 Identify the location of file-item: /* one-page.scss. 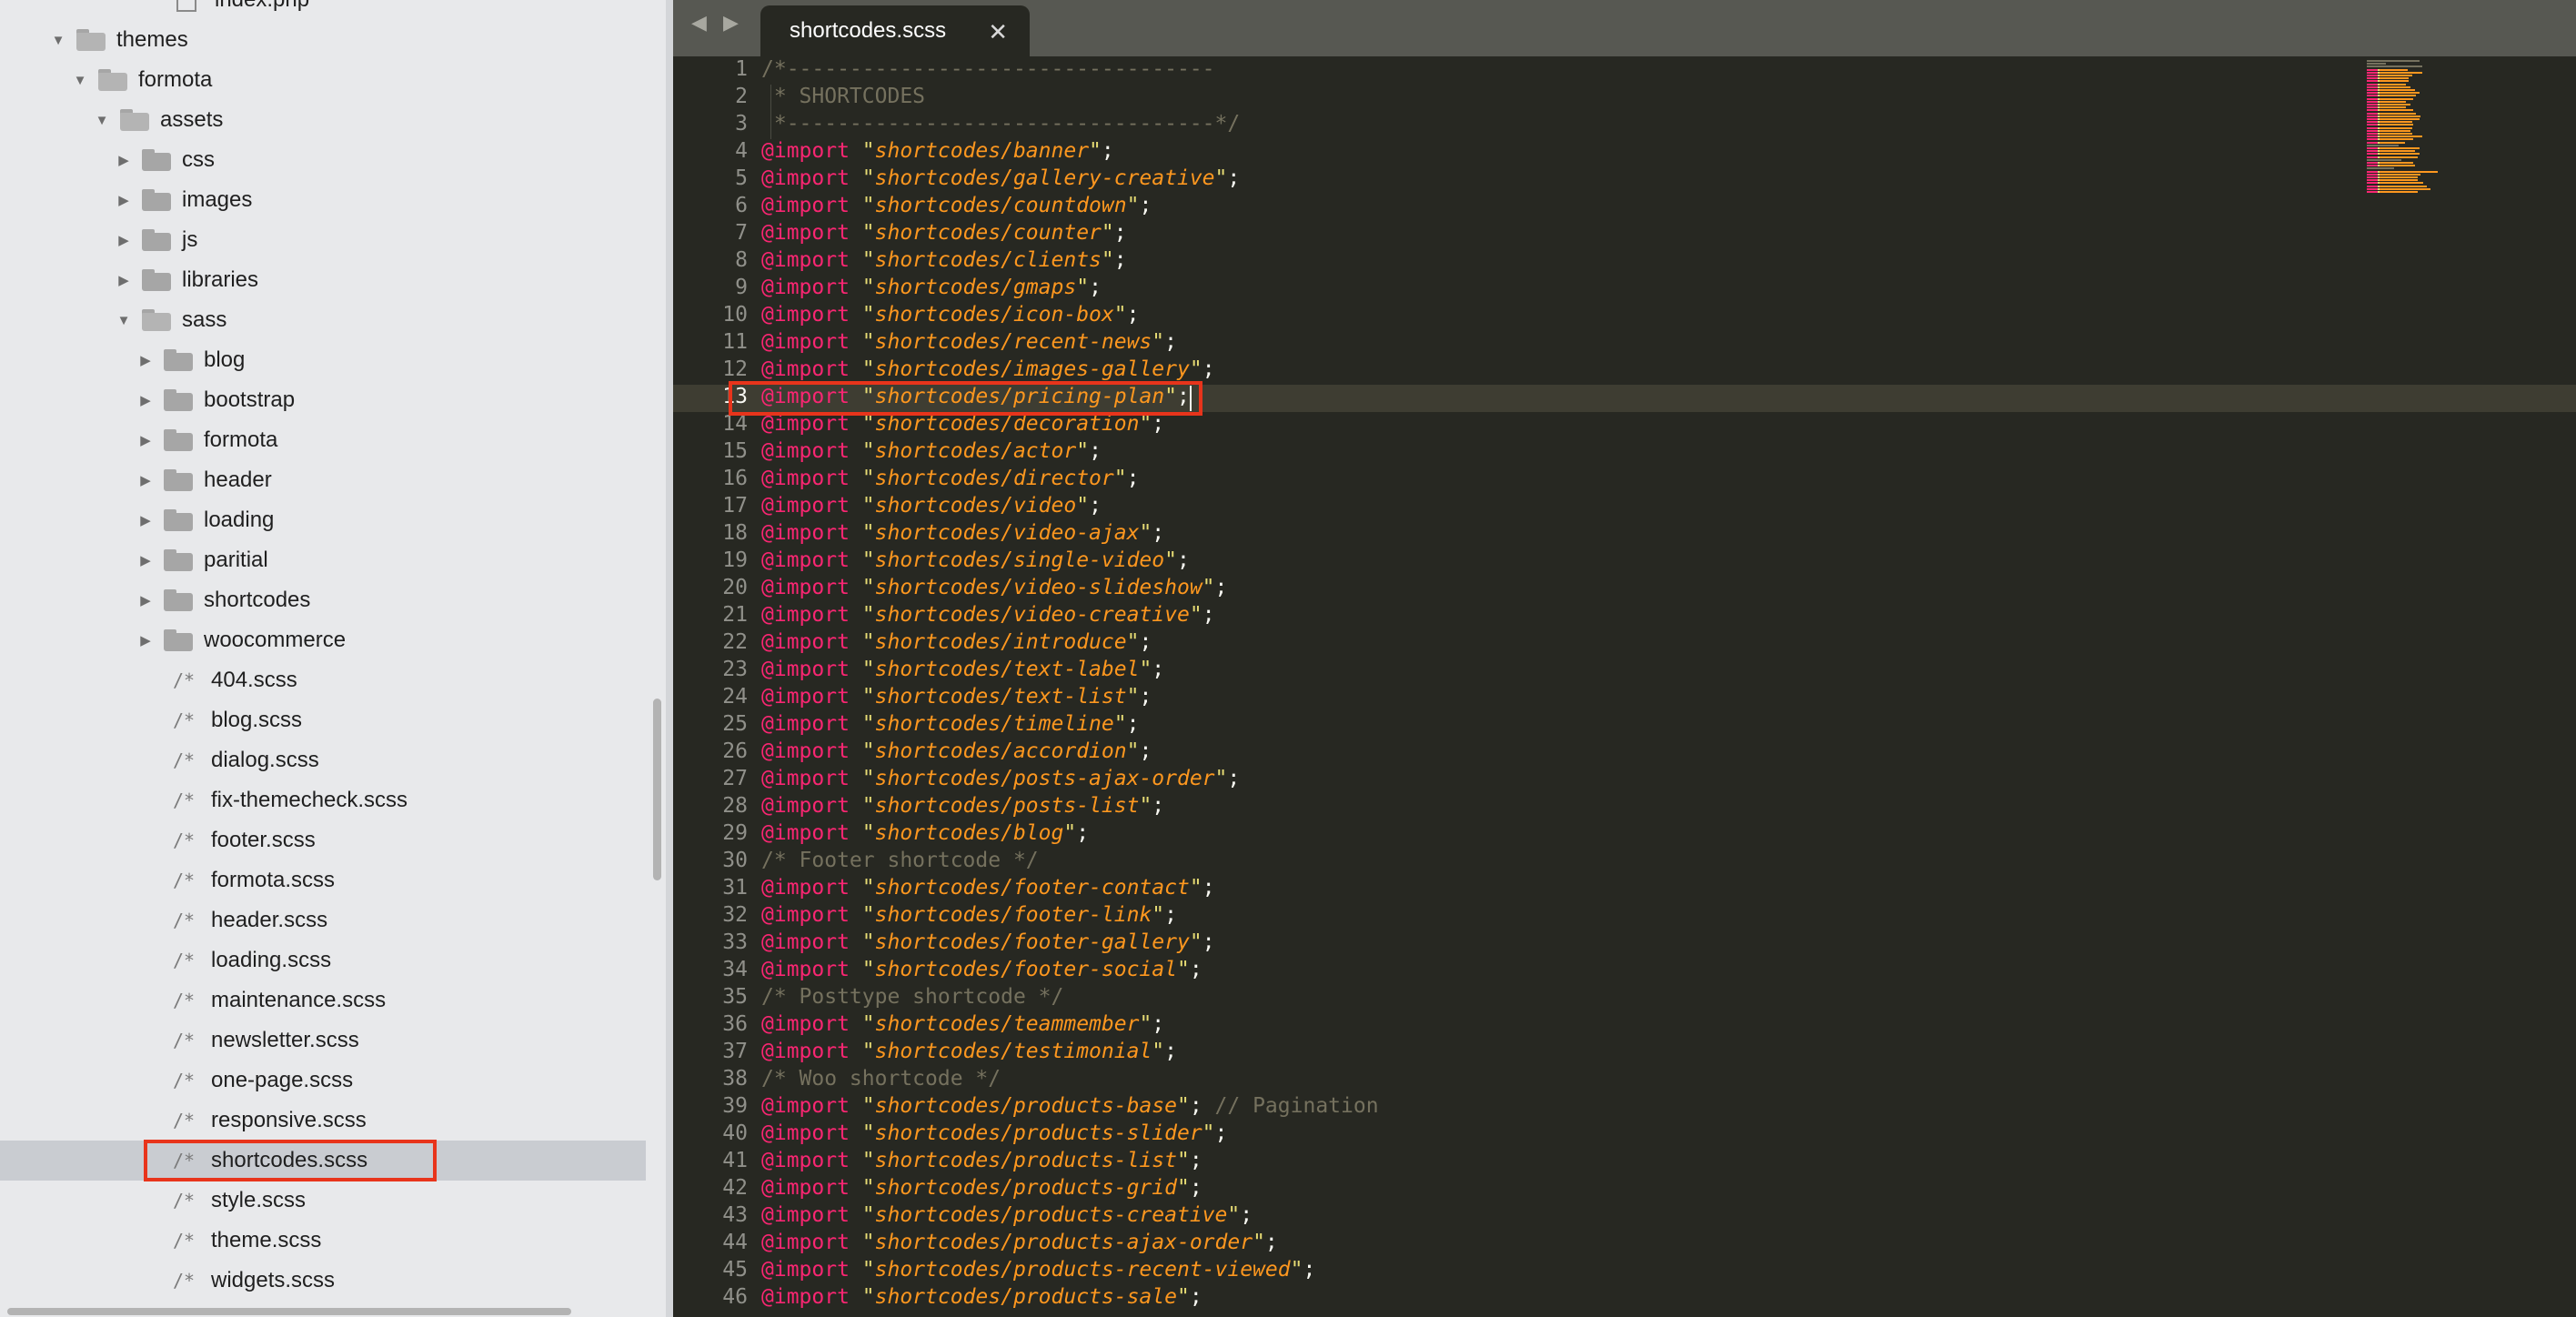
(323, 1081).